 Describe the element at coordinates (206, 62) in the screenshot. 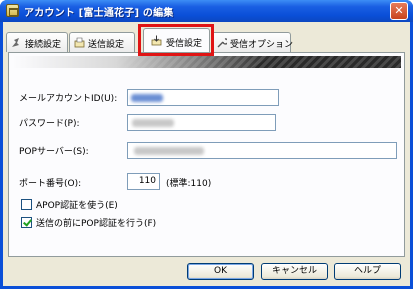

I see `decorative-banner` at that location.